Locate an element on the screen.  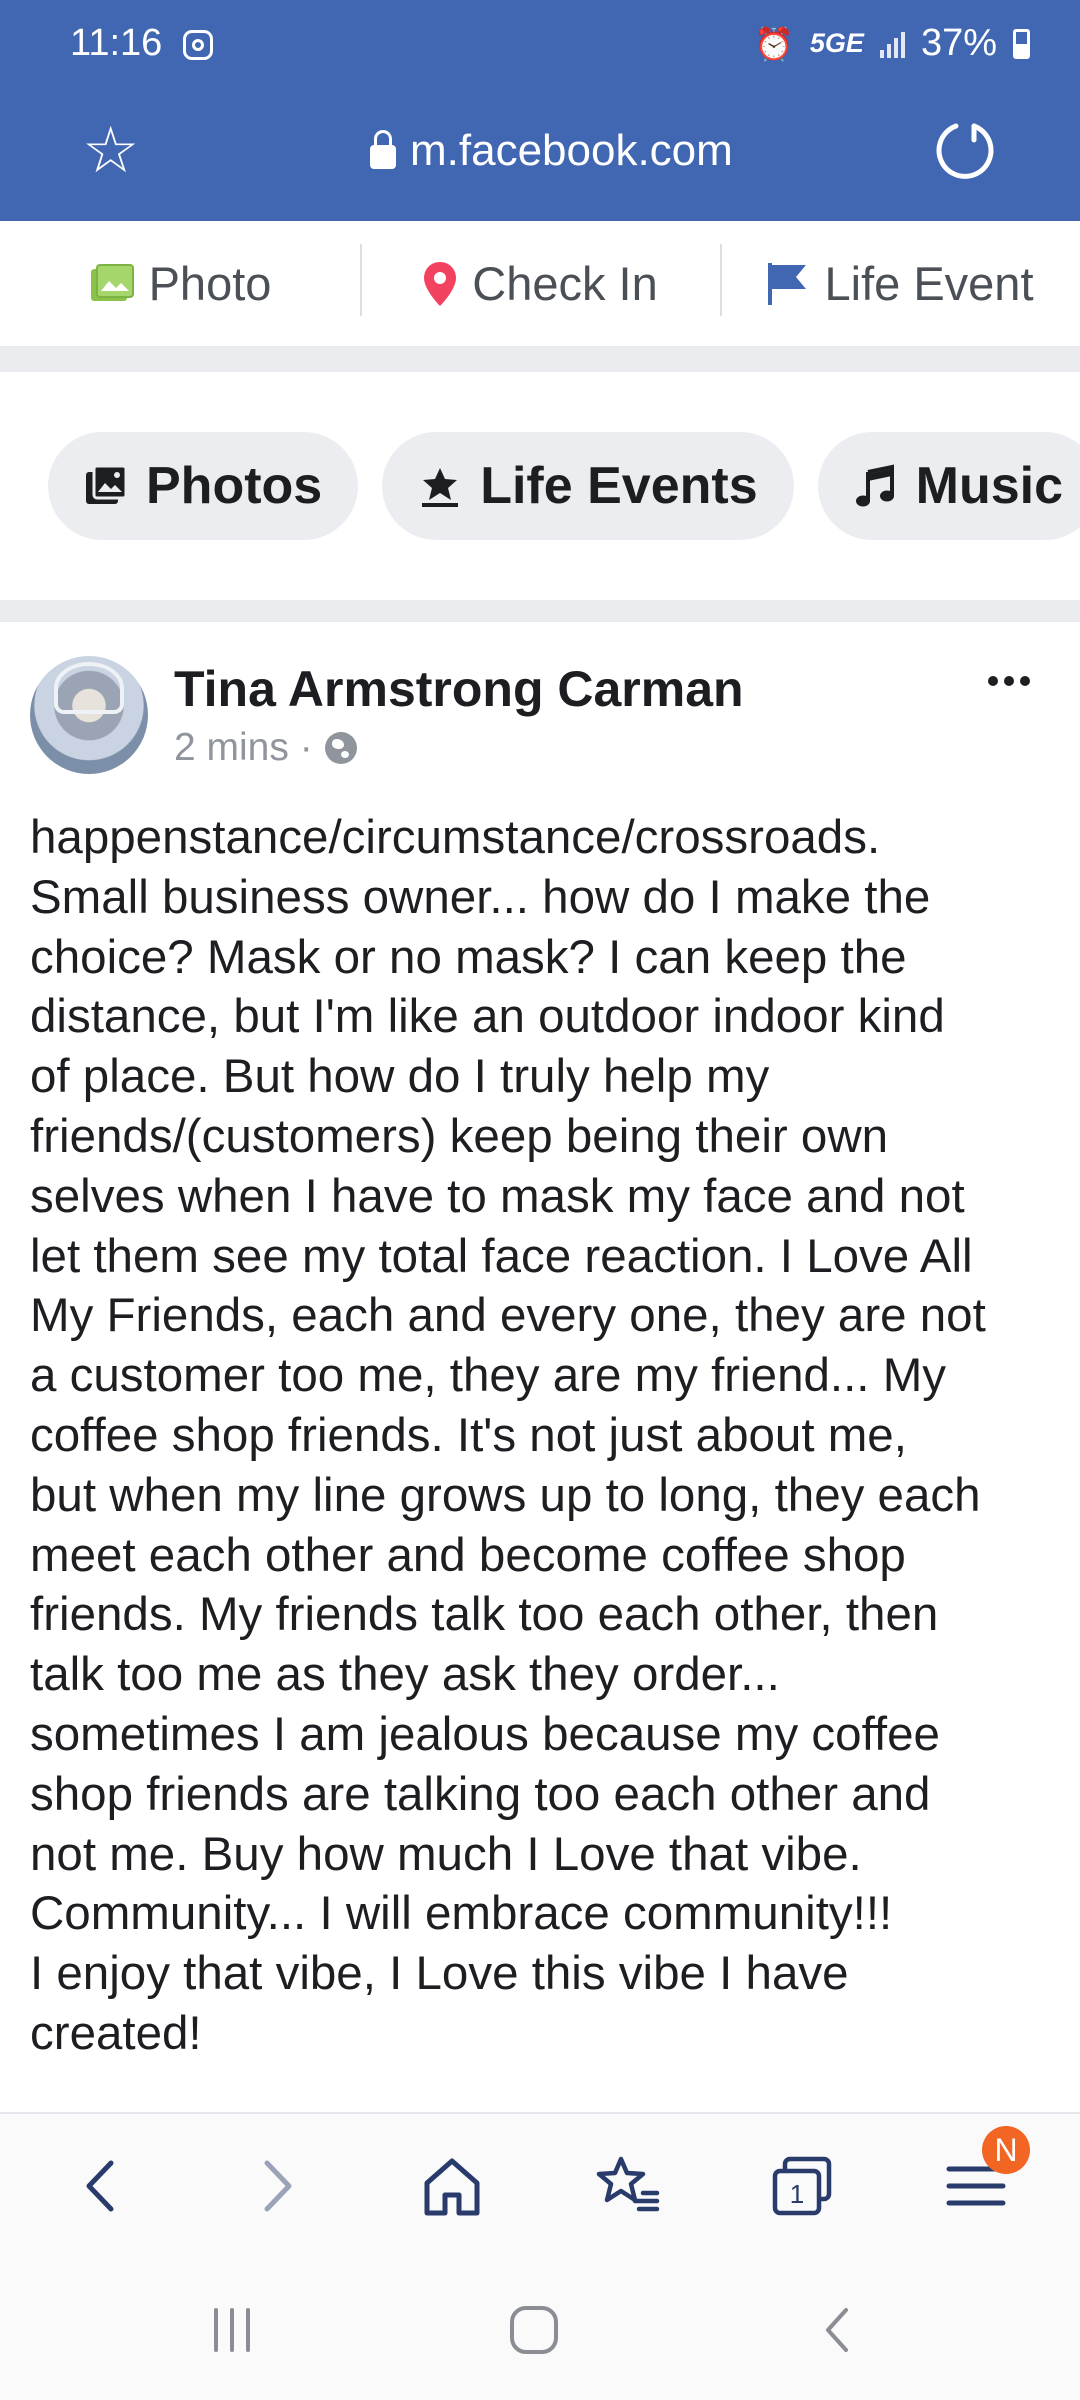
bookmark-star-icon: ☆ is located at coordinates (110, 150).